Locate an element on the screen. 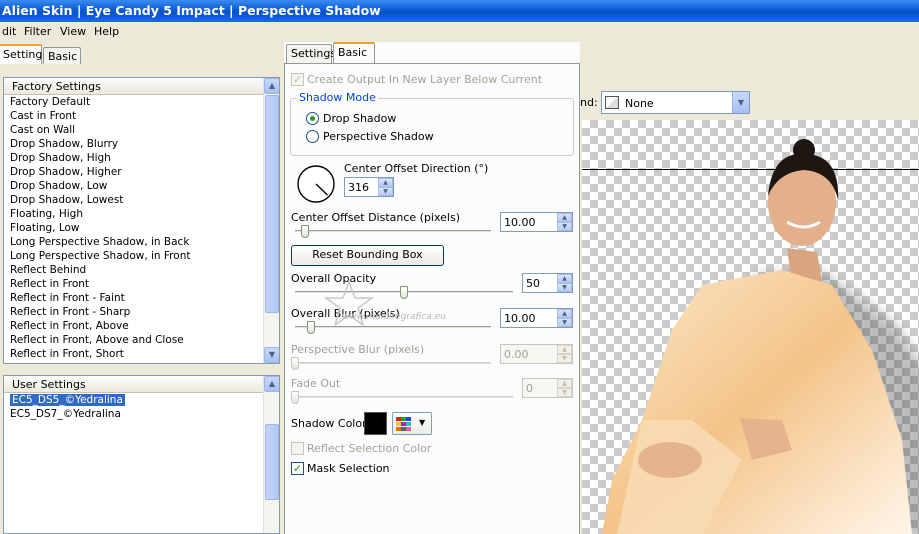 This screenshot has height=534, width=919. shadow-color-swatch is located at coordinates (375, 423).